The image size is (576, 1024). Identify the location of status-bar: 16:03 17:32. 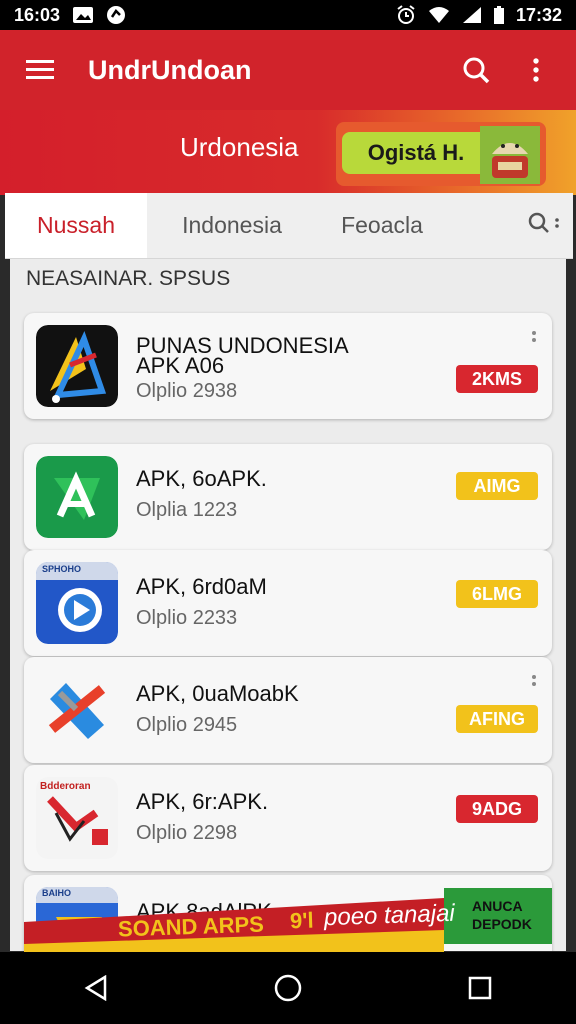
(288, 15).